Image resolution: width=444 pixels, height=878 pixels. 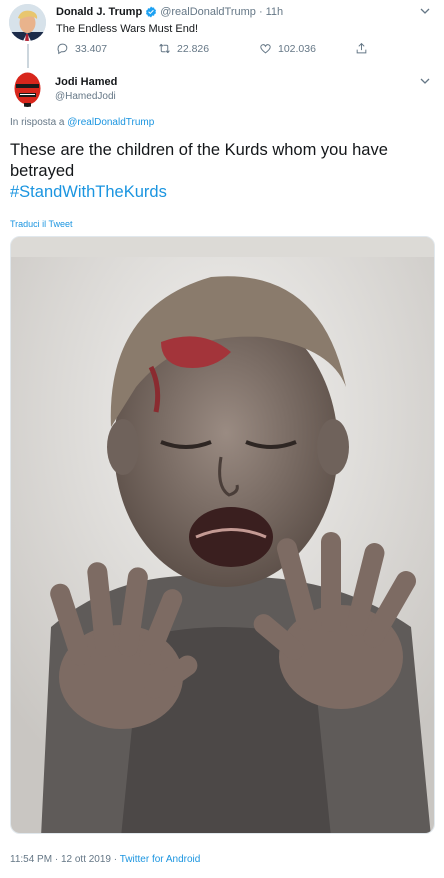 I want to click on reply-context: In risposta a @realDonaldTrump, so click(x=82, y=122).